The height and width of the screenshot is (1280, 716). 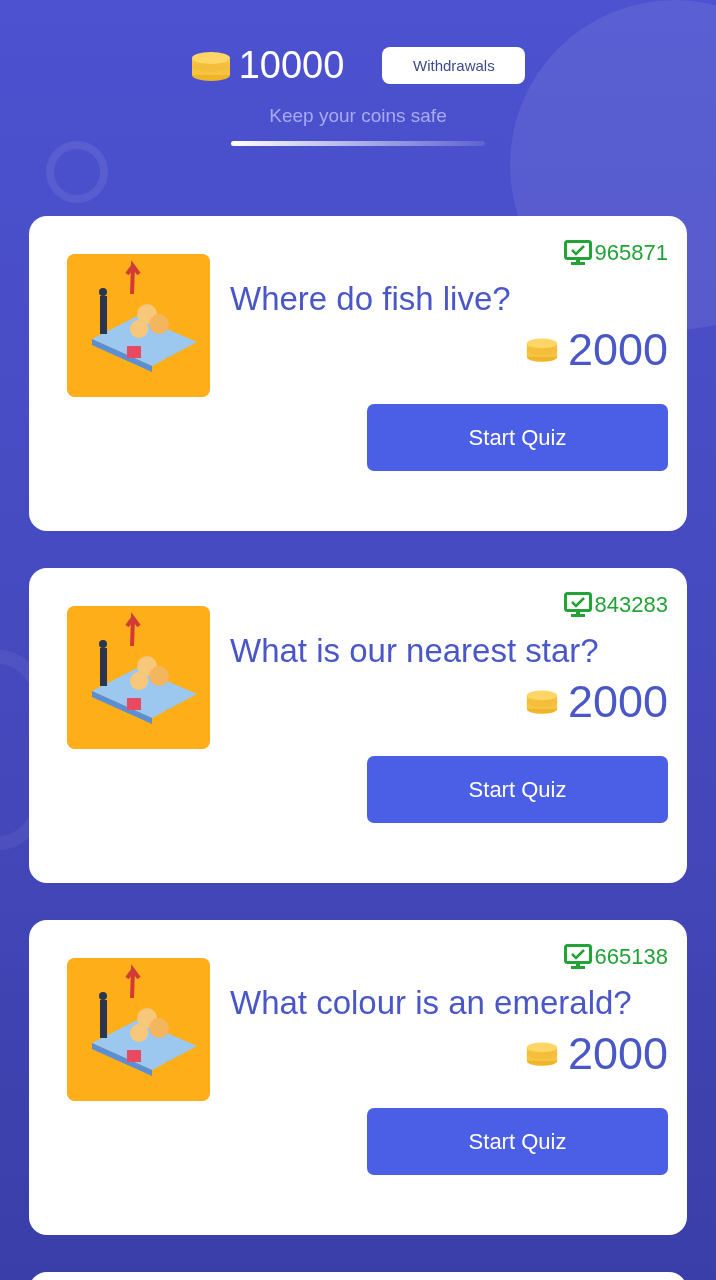 I want to click on quiz-question: What colour is an emerald?, so click(x=431, y=1003).